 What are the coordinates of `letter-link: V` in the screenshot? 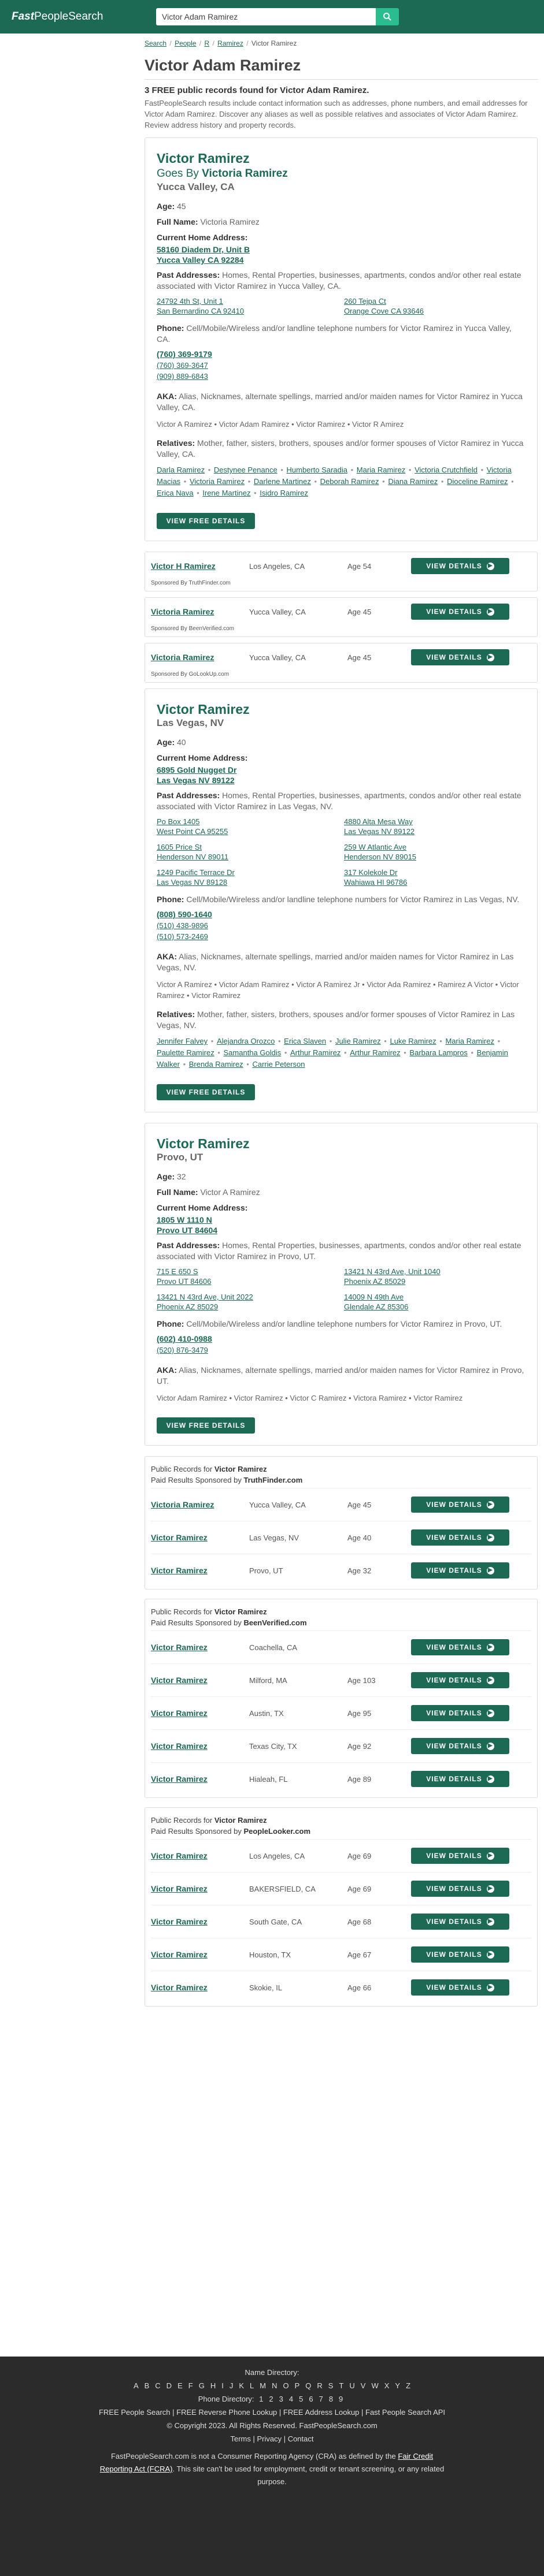 It's located at (363, 2386).